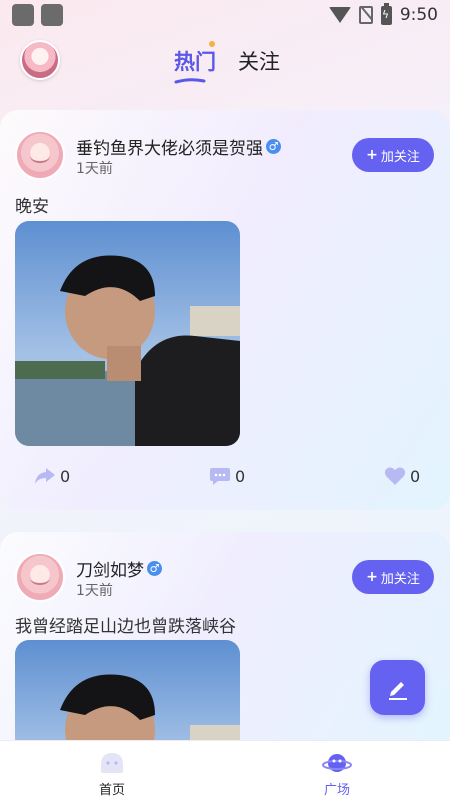 Image resolution: width=450 pixels, height=800 pixels. What do you see at coordinates (337, 774) in the screenshot?
I see `nav-square: 广场` at bounding box center [337, 774].